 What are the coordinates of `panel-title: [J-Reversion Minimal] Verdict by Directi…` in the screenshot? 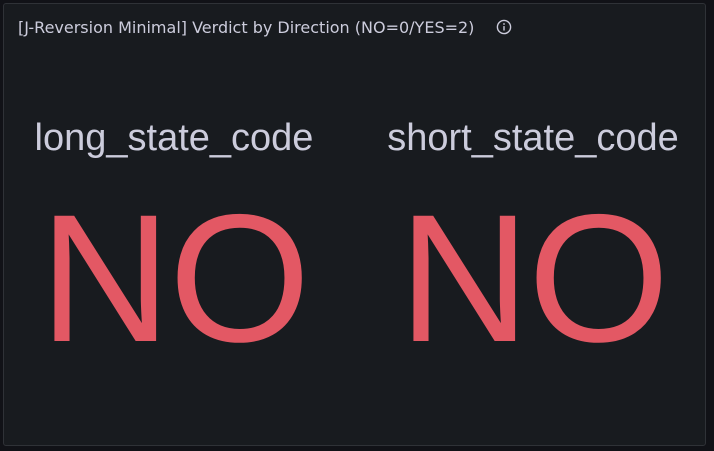 It's located at (246, 27).